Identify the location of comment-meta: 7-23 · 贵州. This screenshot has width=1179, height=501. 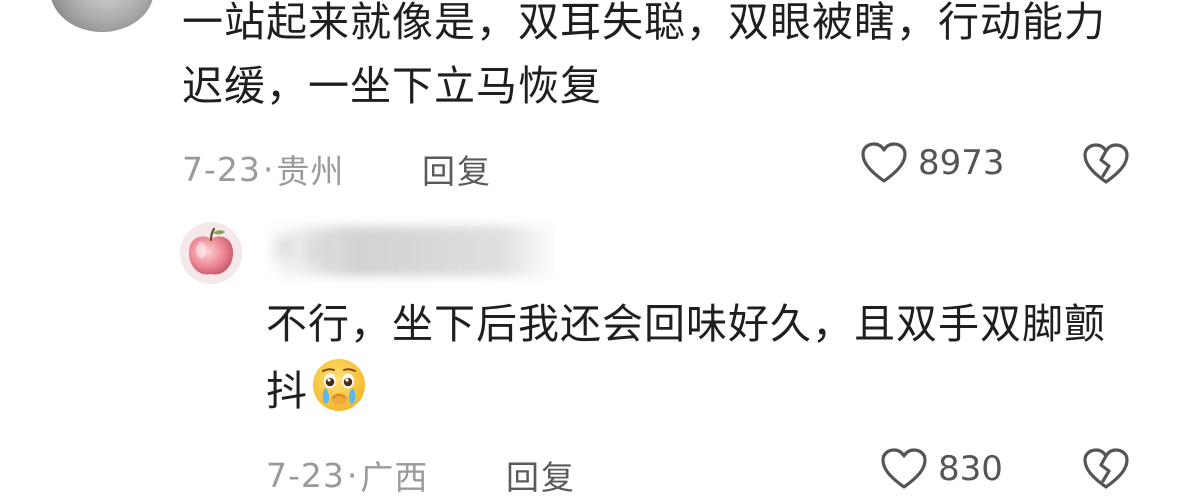
(263, 169).